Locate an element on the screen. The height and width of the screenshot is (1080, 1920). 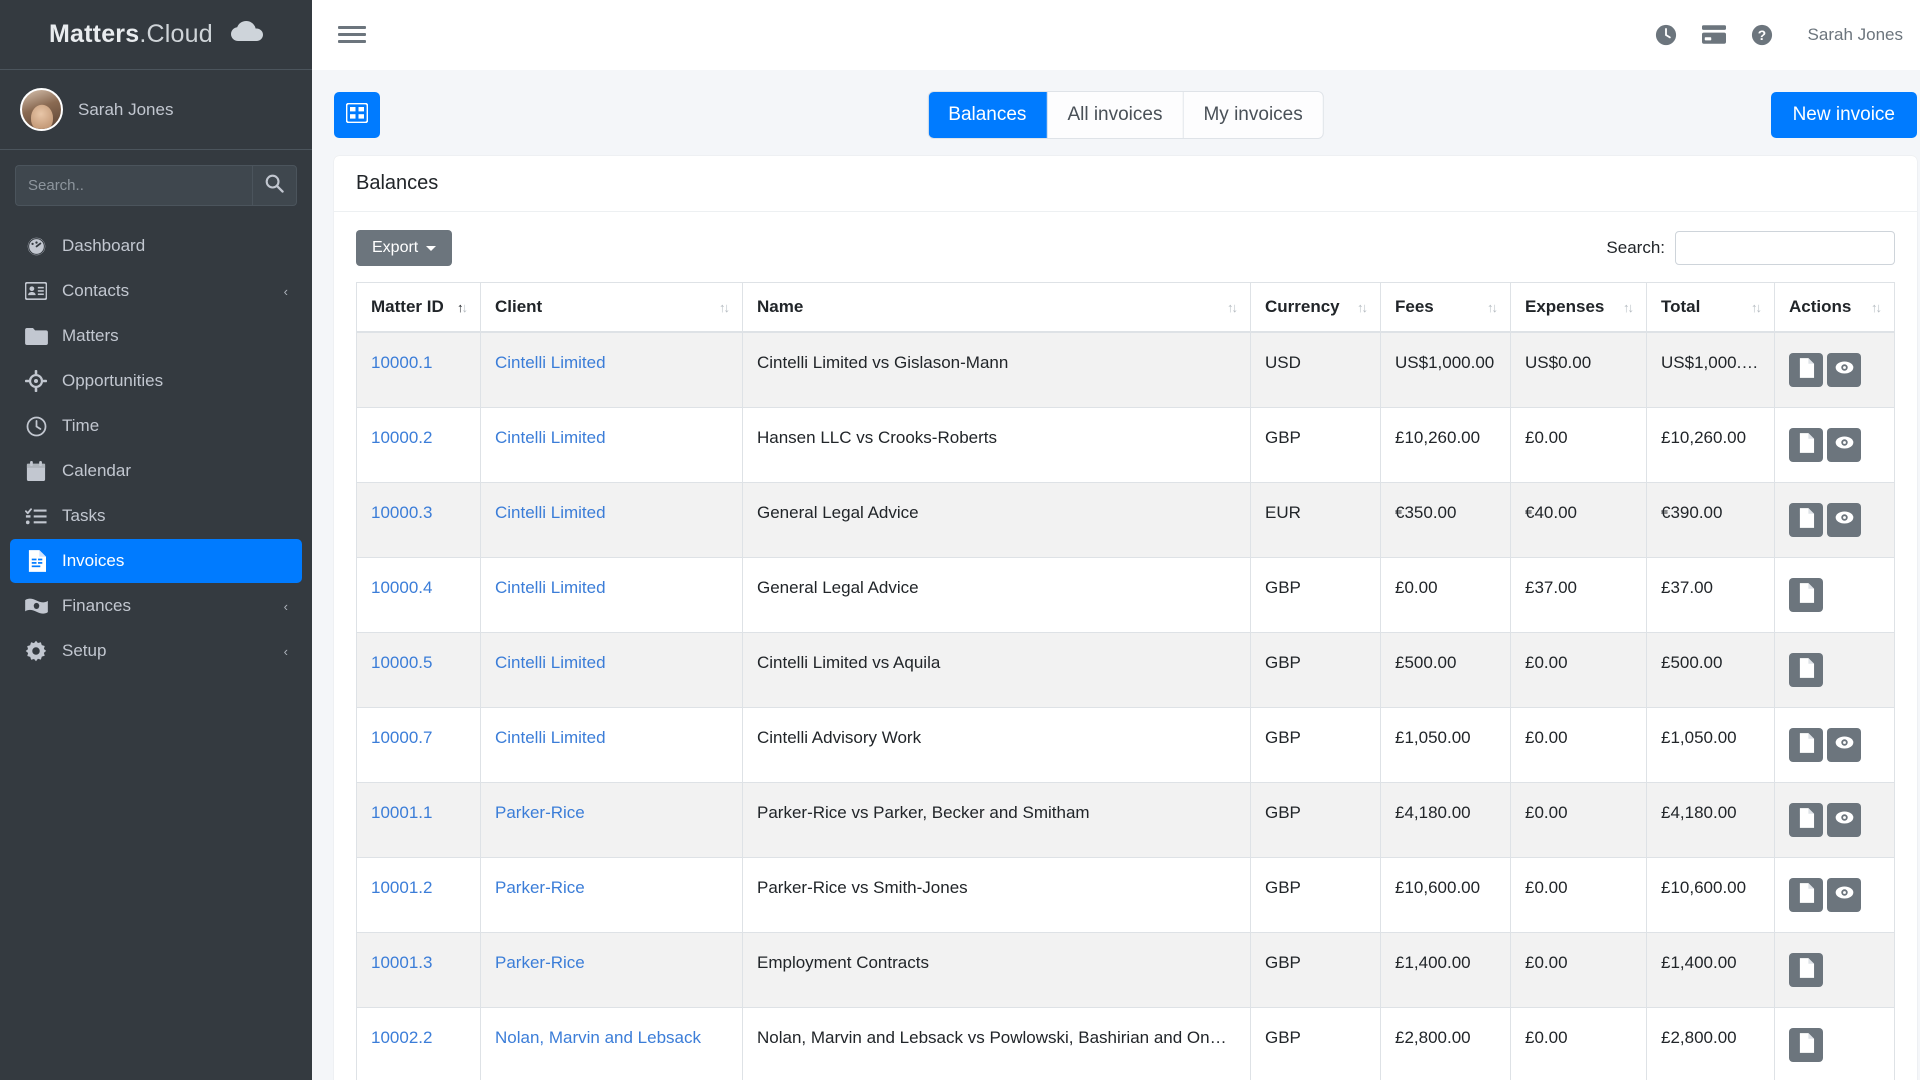
search-input is located at coordinates (133, 185).